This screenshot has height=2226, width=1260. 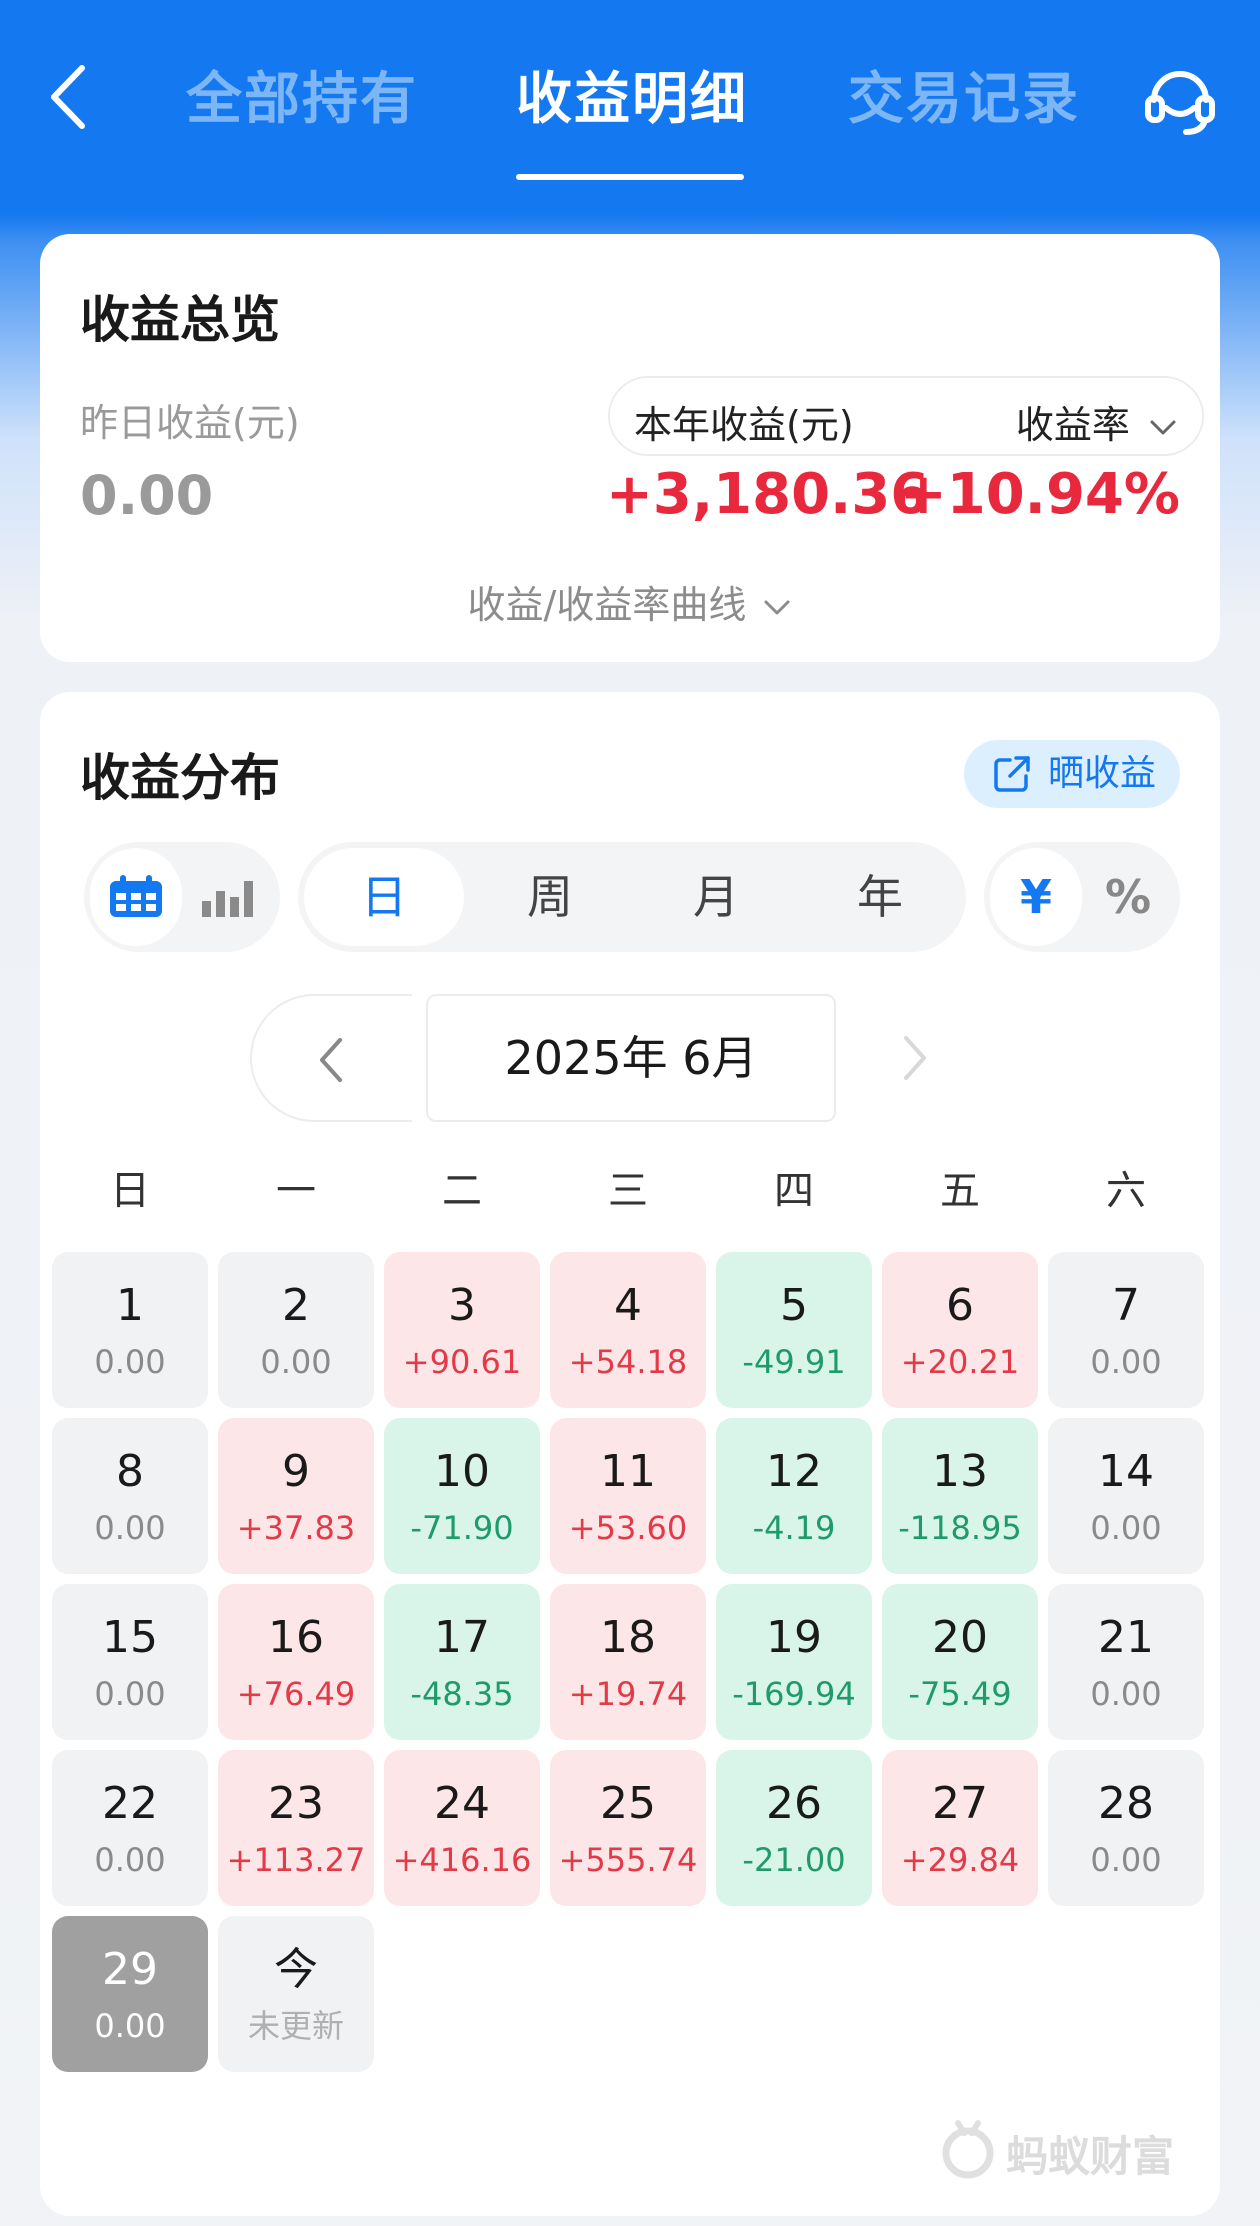 What do you see at coordinates (628, 1305) in the screenshot?
I see `day-number: 4` at bounding box center [628, 1305].